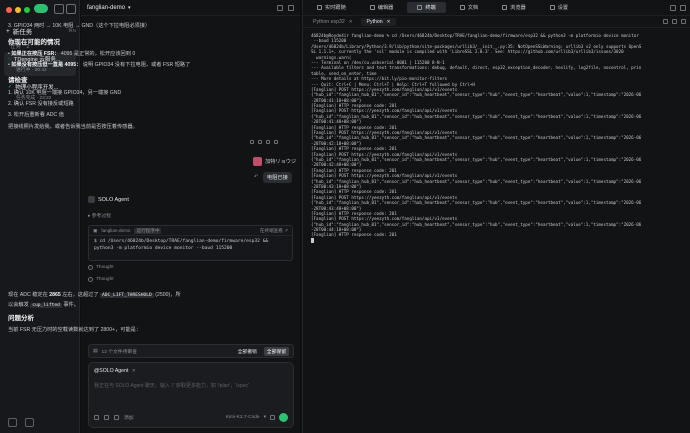  What do you see at coordinates (665, 21) in the screenshot?
I see `add-terminal-icon` at bounding box center [665, 21].